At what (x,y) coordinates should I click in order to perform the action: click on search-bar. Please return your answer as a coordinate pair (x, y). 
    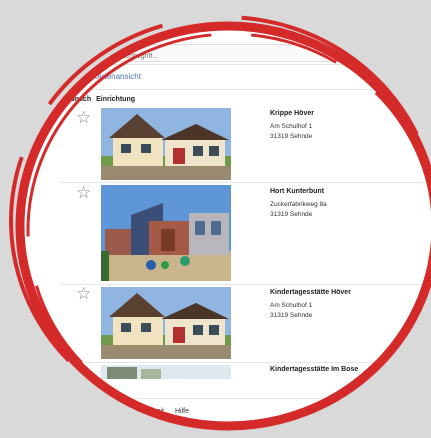
    Looking at the image, I should click on (245, 52).